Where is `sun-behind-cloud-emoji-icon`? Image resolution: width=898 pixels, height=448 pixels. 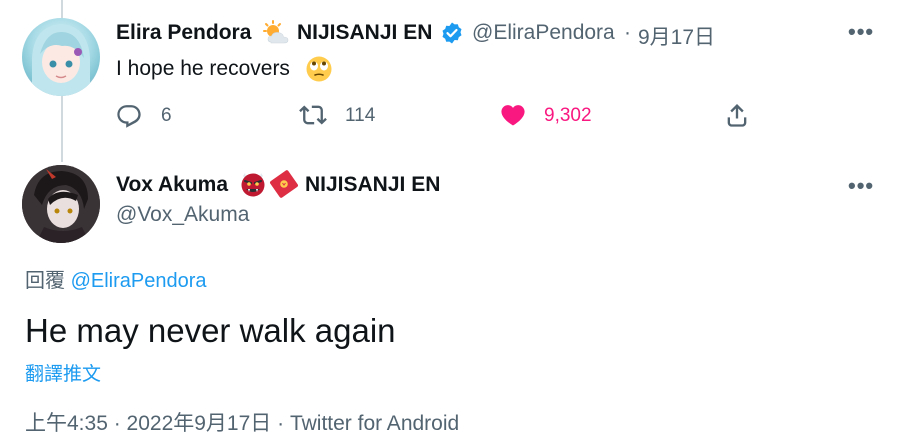
sun-behind-cloud-emoji-icon is located at coordinates (276, 33).